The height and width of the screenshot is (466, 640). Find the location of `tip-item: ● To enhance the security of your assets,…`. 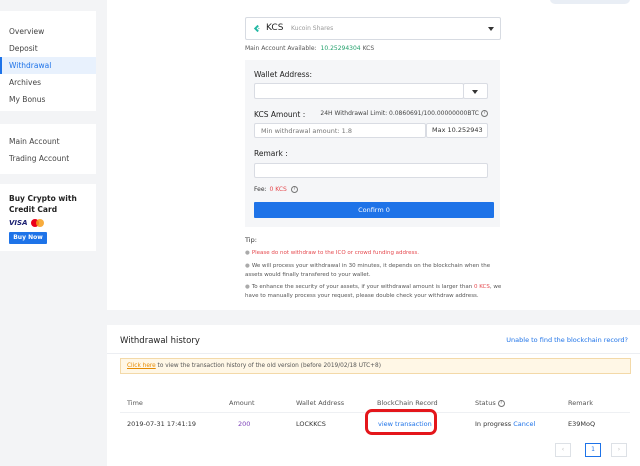

tip-item: ● To enhance the security of your assets,… is located at coordinates (373, 291).